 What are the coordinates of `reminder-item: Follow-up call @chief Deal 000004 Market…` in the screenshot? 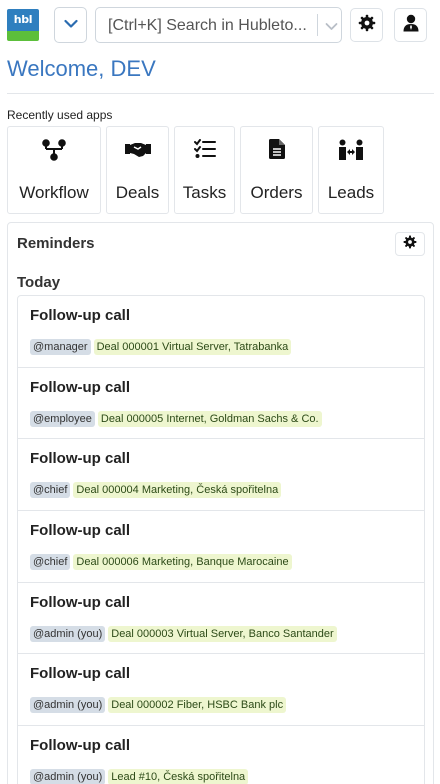 It's located at (221, 475).